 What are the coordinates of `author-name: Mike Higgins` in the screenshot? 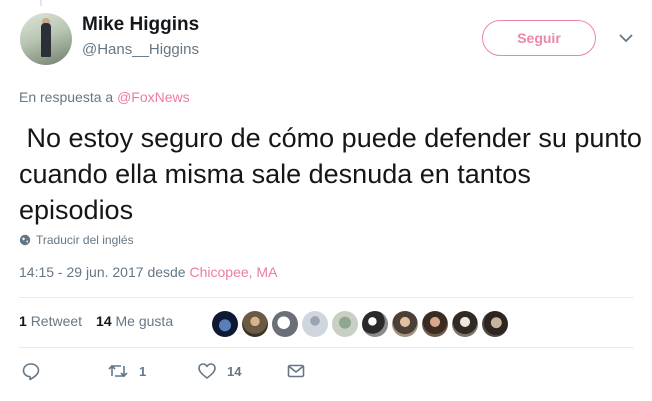 It's located at (140, 25).